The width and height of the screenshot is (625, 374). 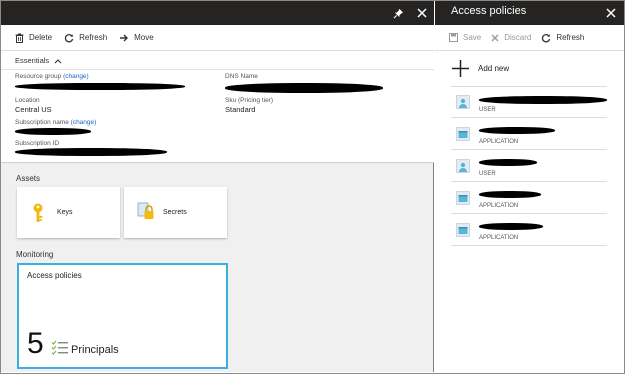 What do you see at coordinates (453, 37) in the screenshot?
I see `save-icon` at bounding box center [453, 37].